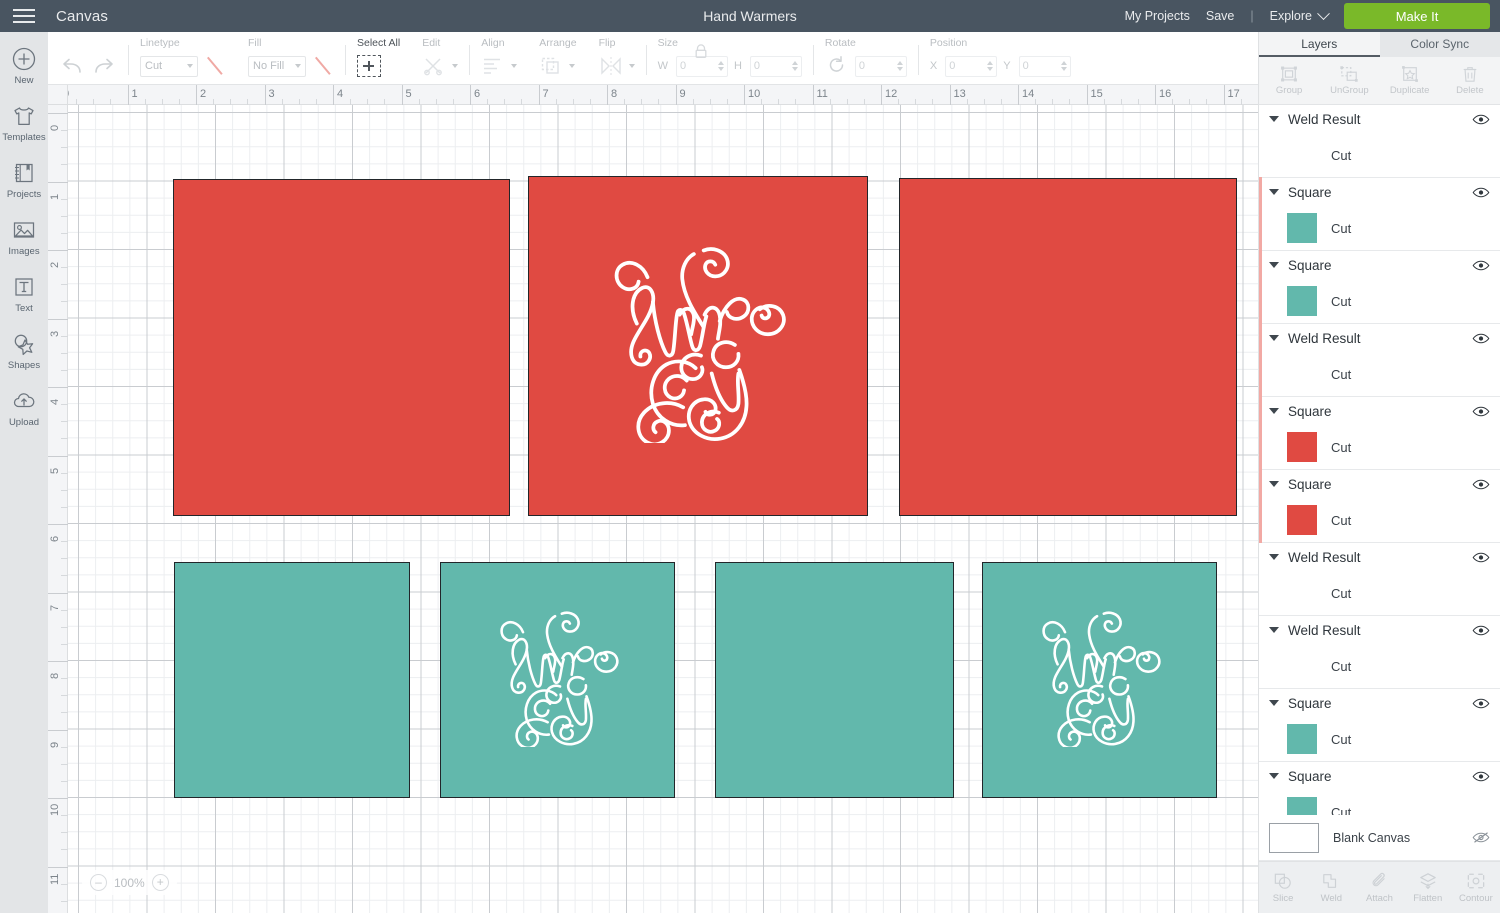 This screenshot has height=913, width=1500. What do you see at coordinates (611, 66) in the screenshot?
I see `flip-icon` at bounding box center [611, 66].